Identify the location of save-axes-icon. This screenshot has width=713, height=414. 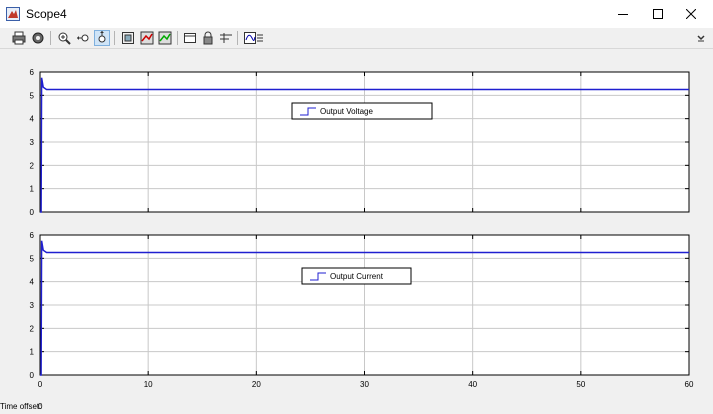
(147, 38).